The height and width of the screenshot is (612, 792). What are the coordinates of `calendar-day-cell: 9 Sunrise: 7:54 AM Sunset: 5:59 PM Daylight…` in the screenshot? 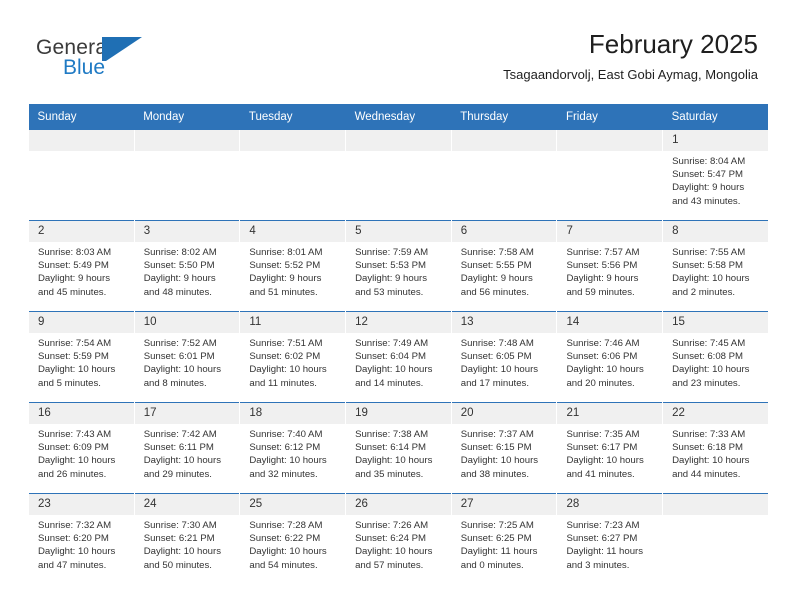 It's located at (81, 357).